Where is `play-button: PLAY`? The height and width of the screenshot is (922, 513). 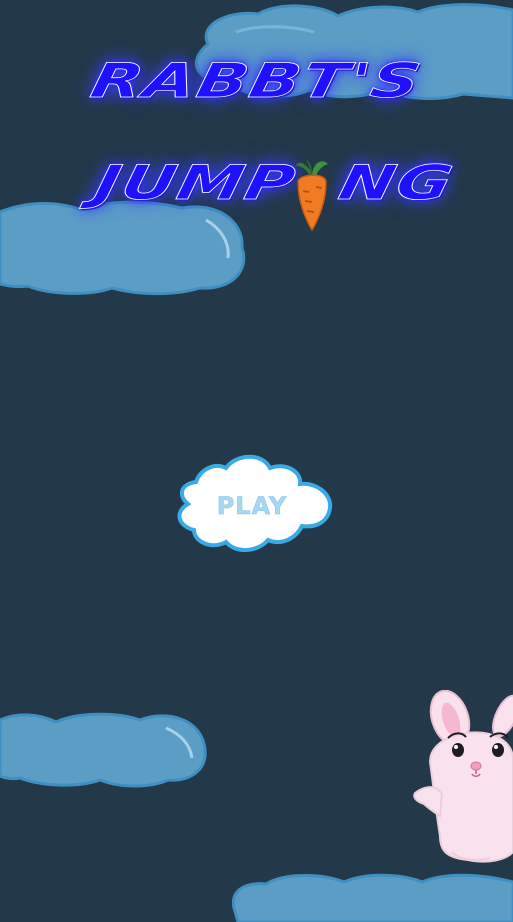
play-button: PLAY is located at coordinates (252, 504).